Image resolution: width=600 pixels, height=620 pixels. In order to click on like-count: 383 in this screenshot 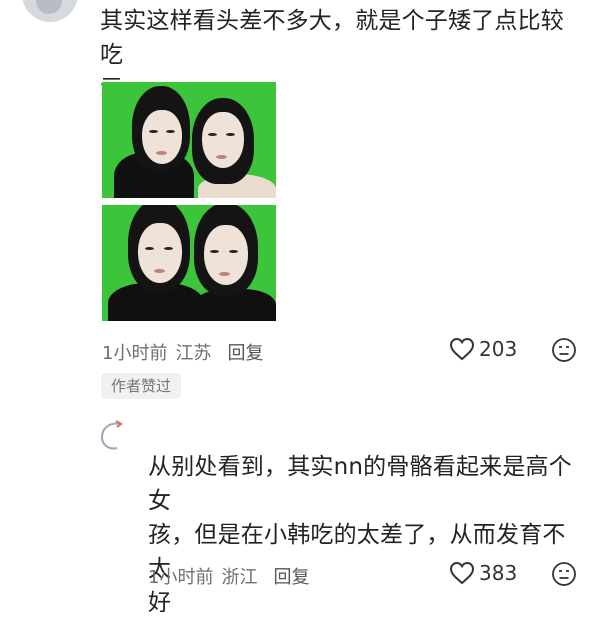, I will do `click(498, 573)`.